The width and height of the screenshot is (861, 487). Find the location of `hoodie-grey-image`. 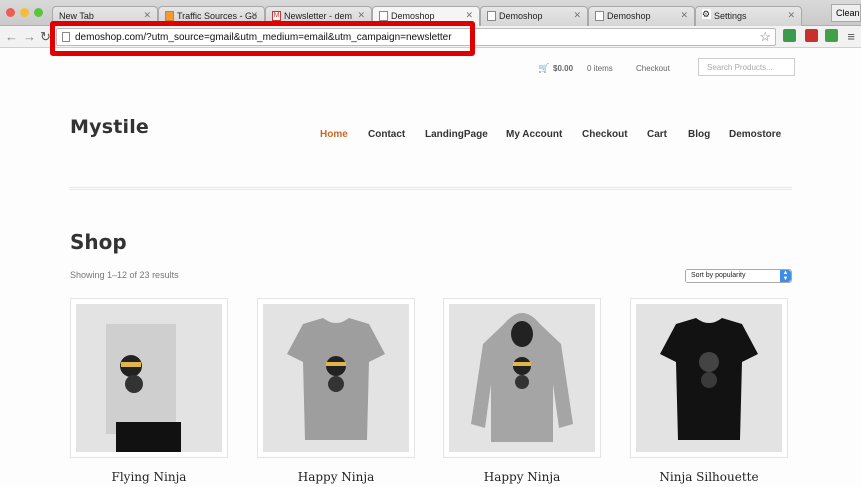

hoodie-grey-image is located at coordinates (522, 378).